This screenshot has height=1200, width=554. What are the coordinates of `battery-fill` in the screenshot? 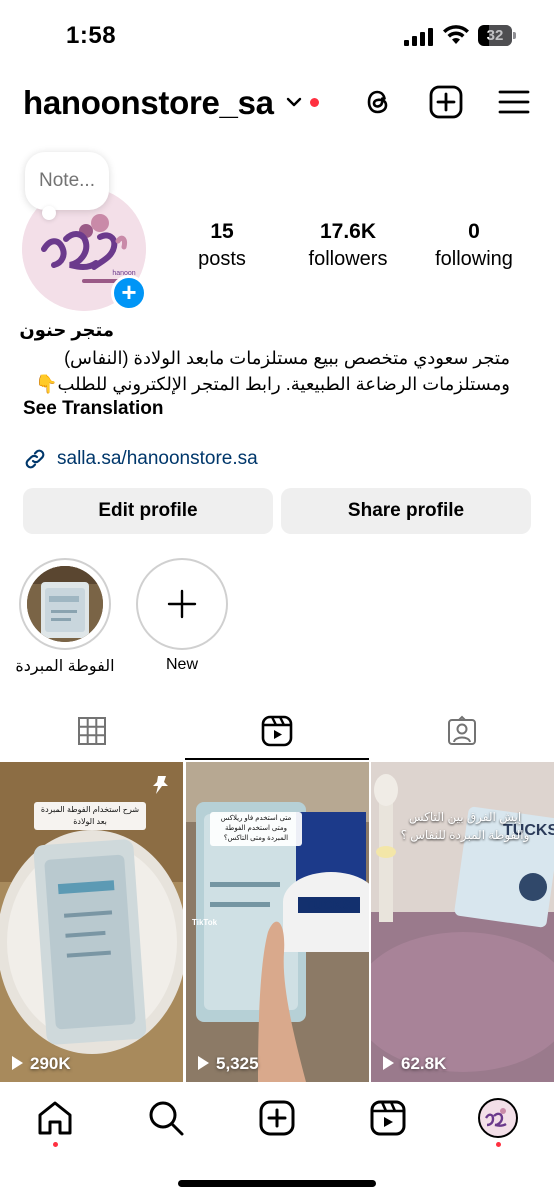 It's located at (500, 35).